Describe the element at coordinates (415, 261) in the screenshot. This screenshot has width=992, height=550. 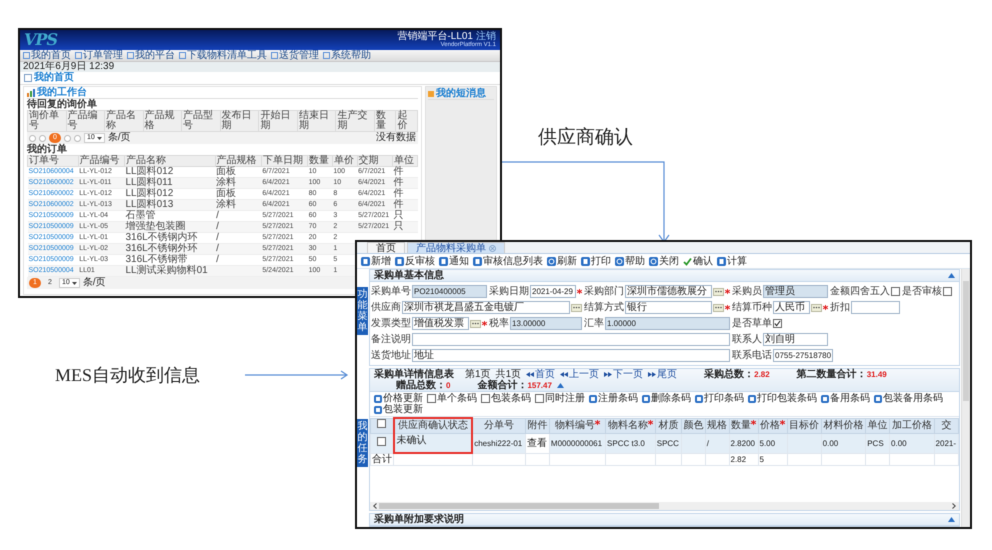
I see `toolbar-button: 反审核` at that location.